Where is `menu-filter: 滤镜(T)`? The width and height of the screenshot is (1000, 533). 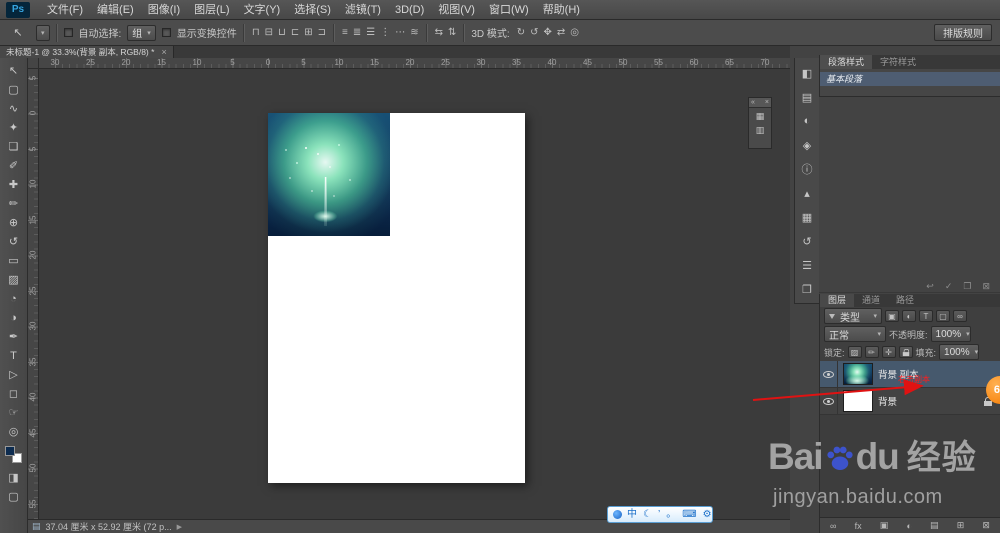 menu-filter: 滤镜(T) is located at coordinates (363, 10).